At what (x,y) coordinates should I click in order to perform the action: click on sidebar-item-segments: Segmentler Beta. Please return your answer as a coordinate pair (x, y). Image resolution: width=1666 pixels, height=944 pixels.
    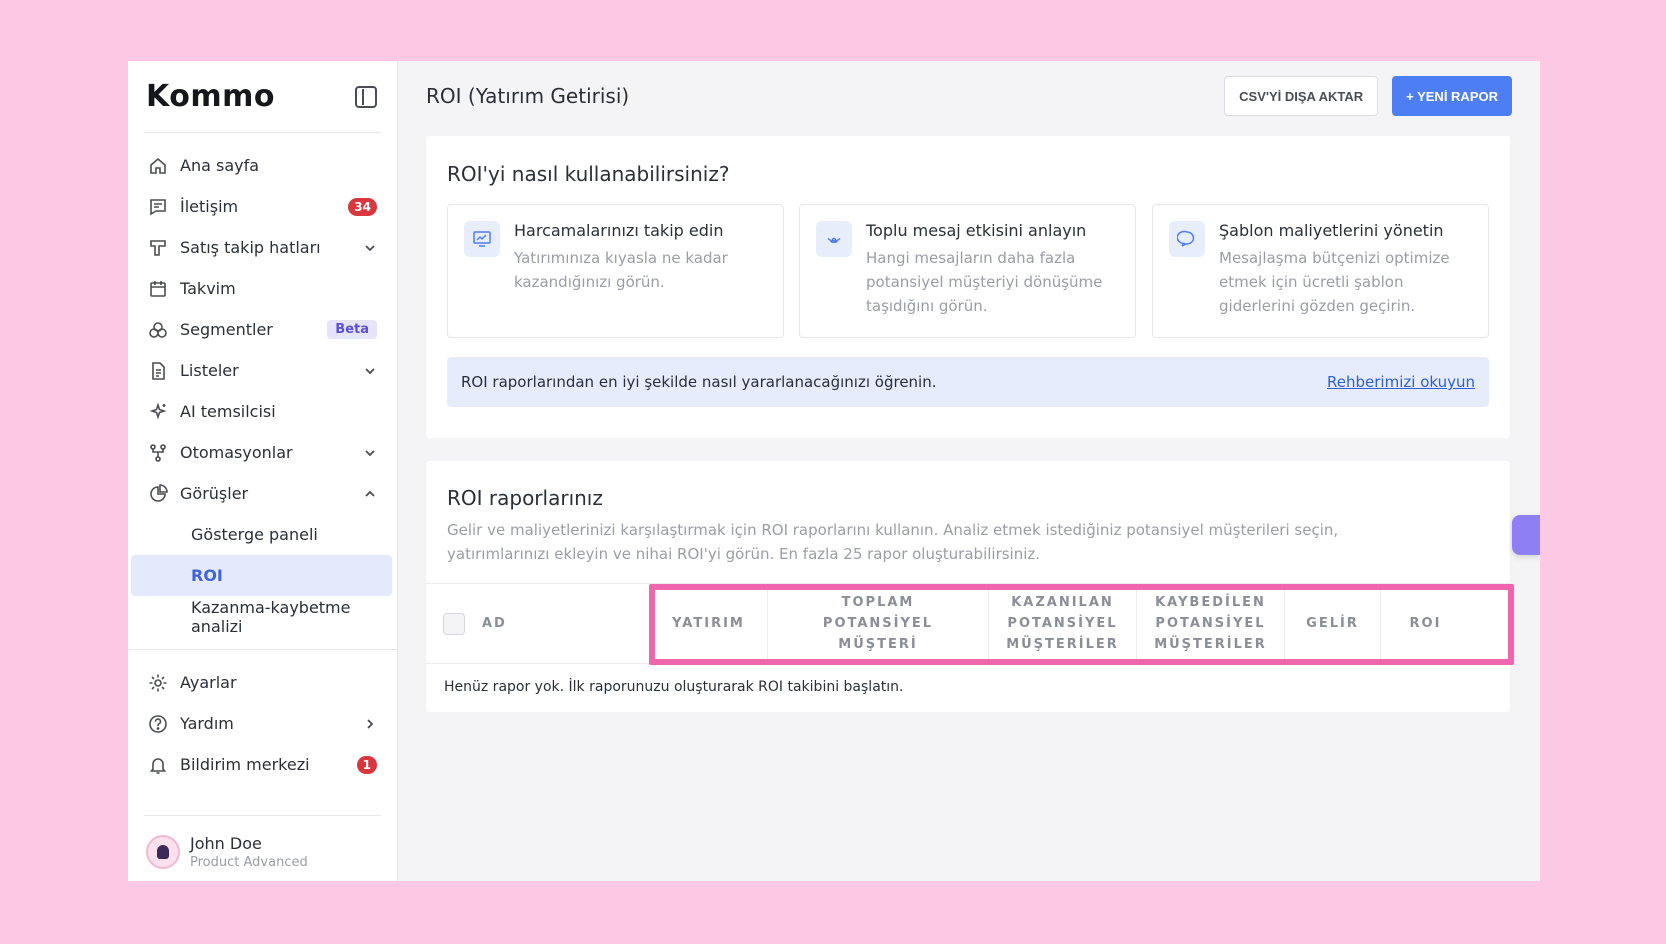
    Looking at the image, I should click on (262, 329).